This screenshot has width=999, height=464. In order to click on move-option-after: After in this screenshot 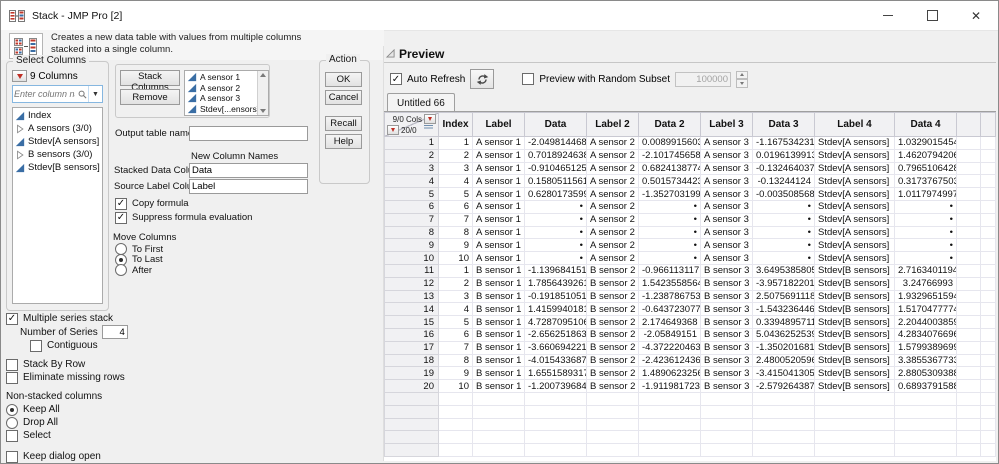, I will do `click(139, 270)`.